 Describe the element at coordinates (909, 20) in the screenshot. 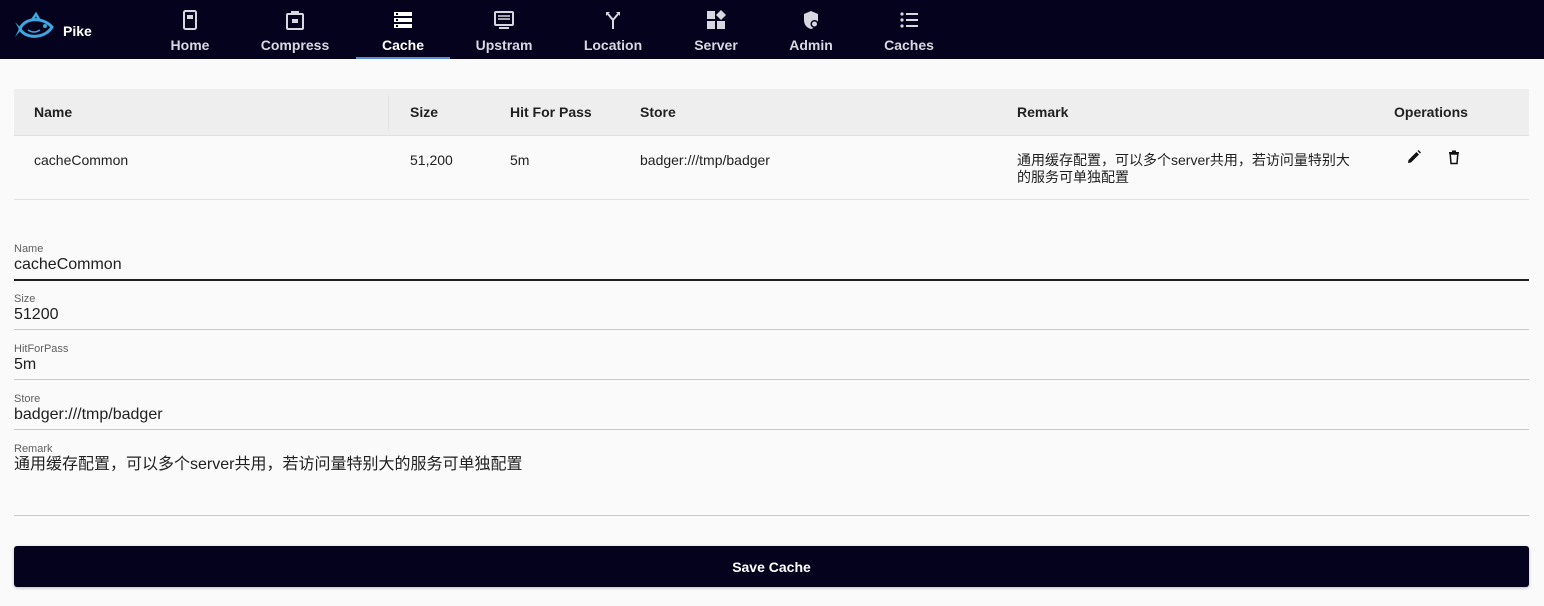

I see `caches-icon` at that location.